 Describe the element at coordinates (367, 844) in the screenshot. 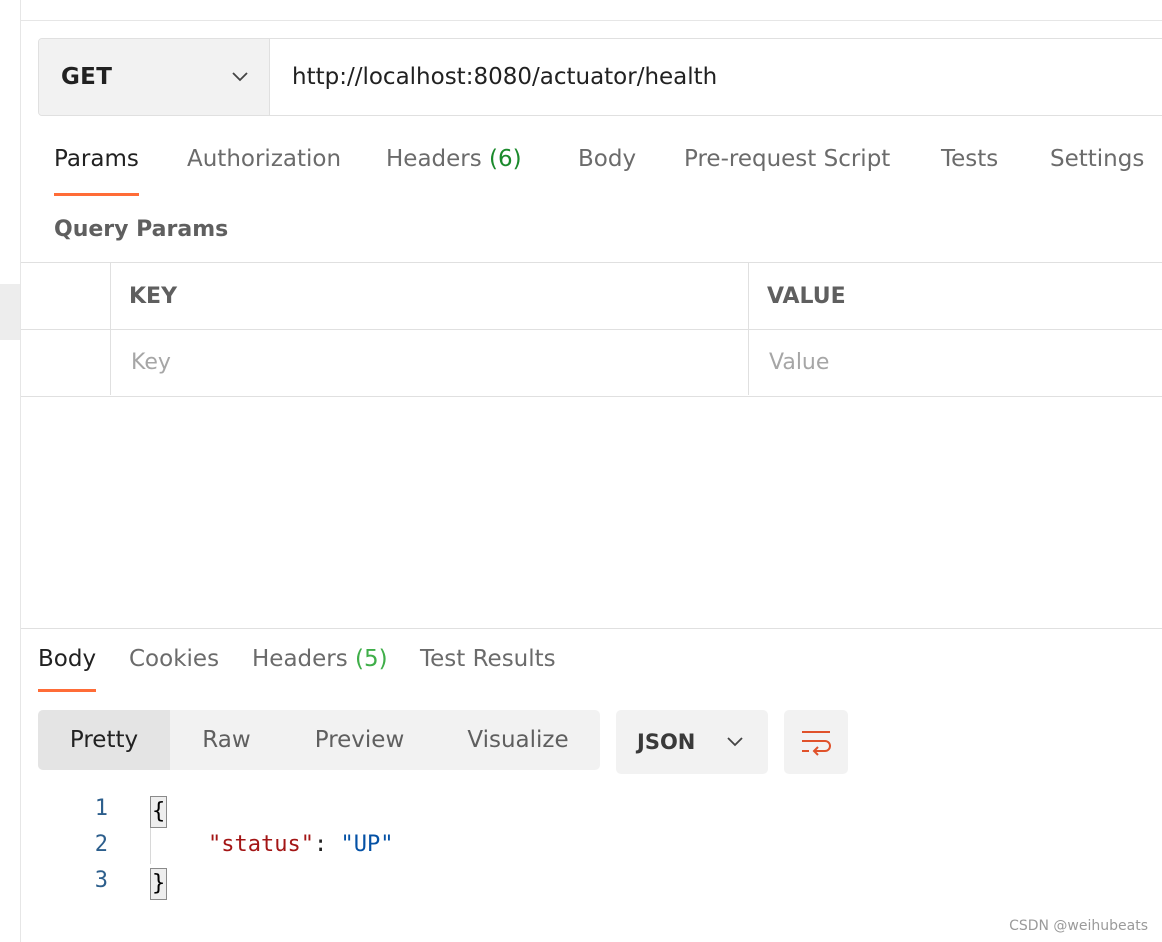

I see `json-value: "UP"` at that location.